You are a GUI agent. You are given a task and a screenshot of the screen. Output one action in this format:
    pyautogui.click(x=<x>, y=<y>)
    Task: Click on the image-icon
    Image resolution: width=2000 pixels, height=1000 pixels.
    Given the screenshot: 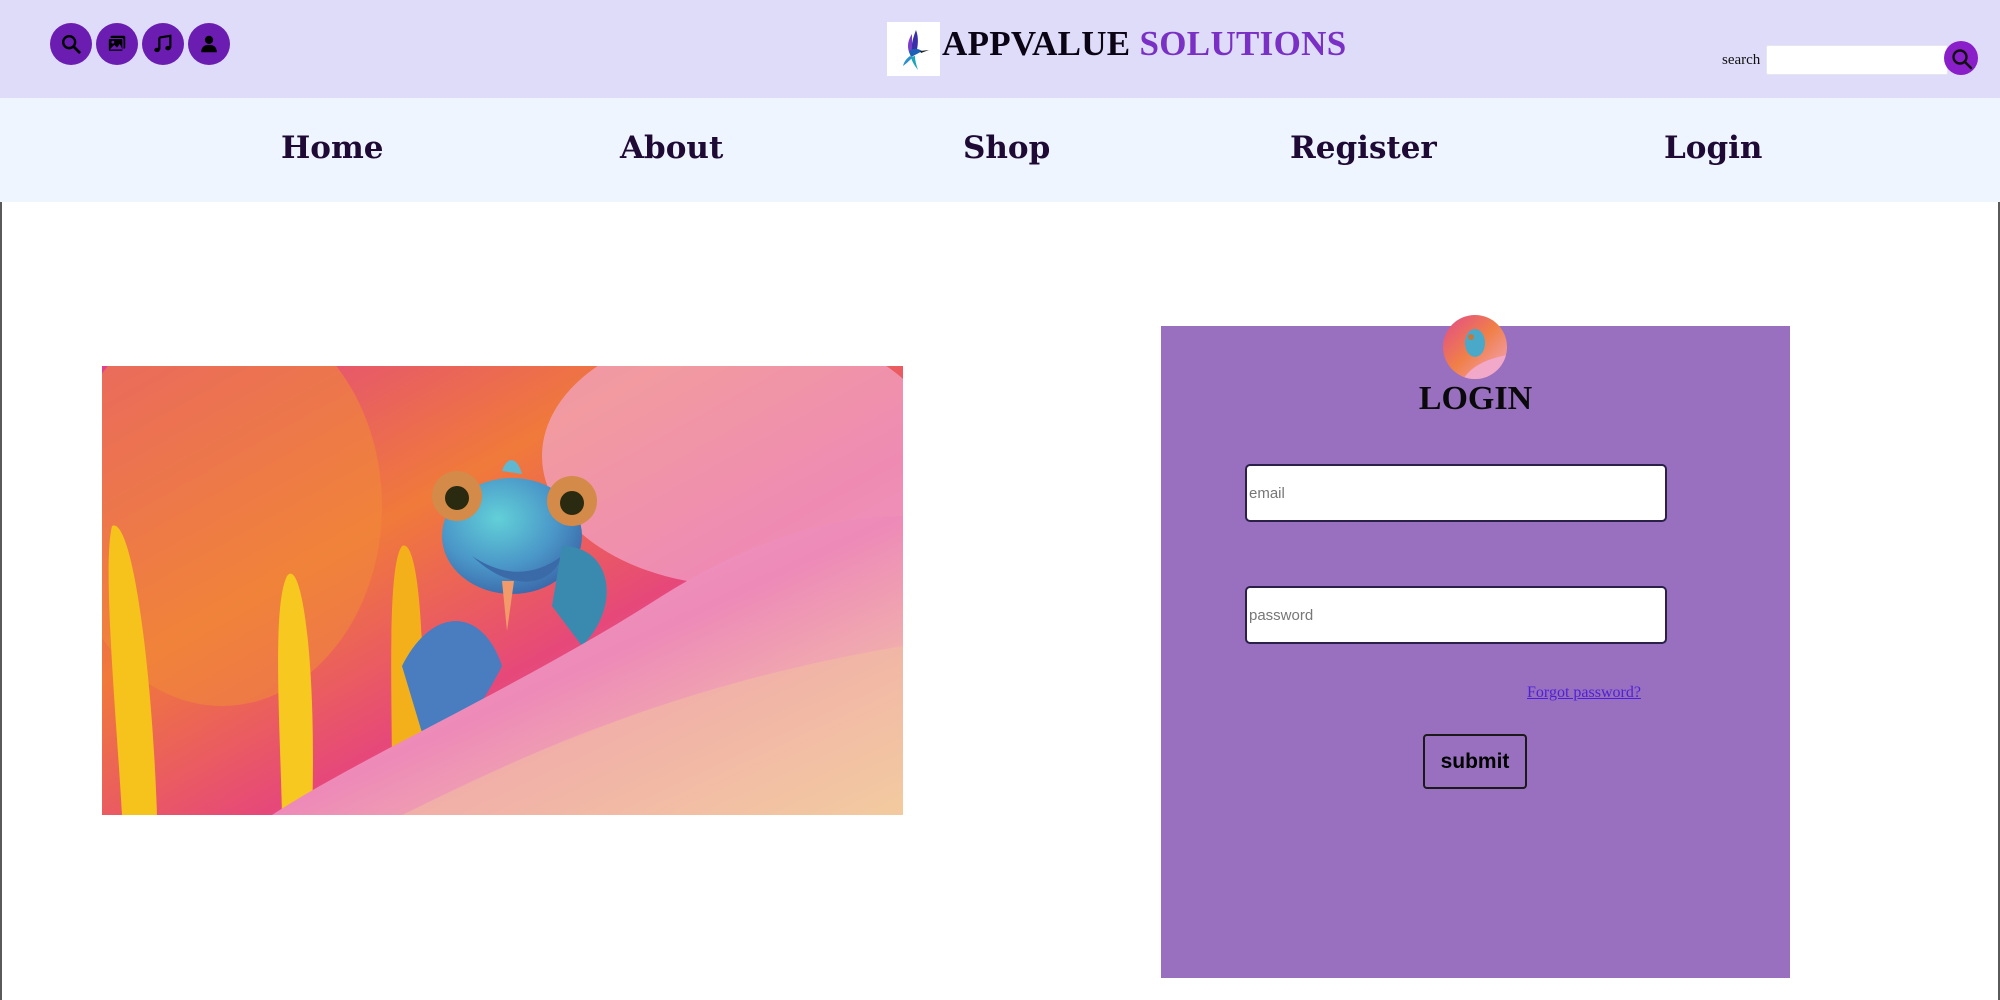 What is the action you would take?
    pyautogui.click(x=117, y=44)
    